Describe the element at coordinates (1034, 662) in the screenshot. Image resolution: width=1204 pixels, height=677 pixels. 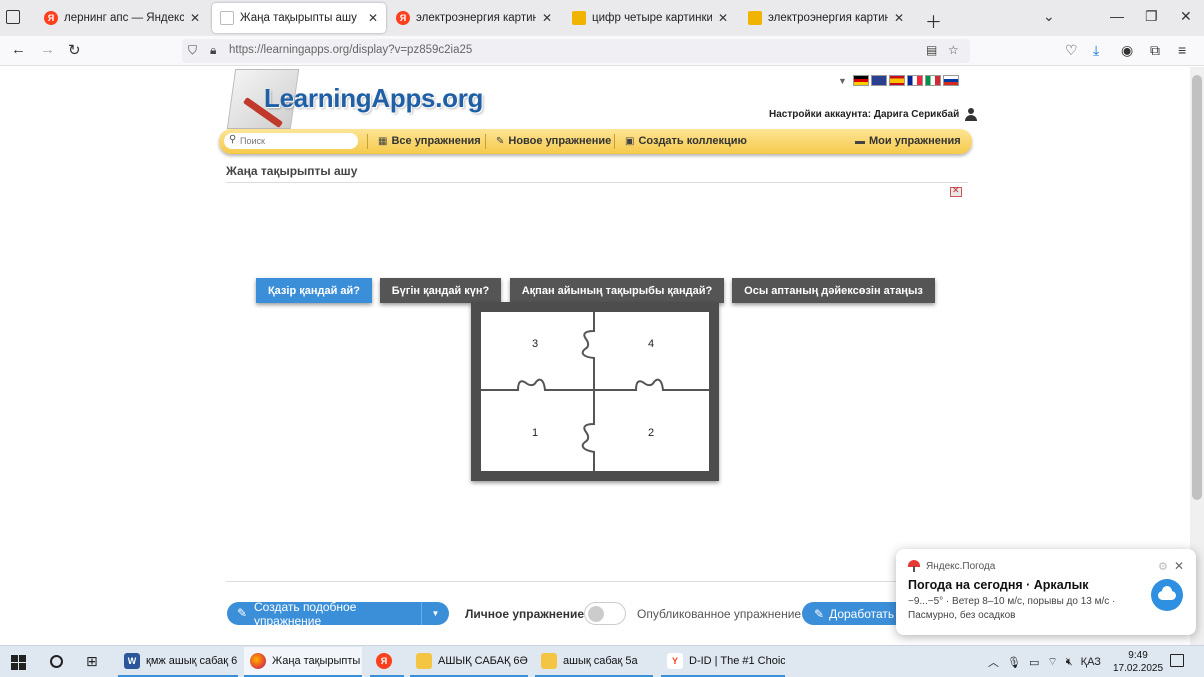
I see `battery-icon: ▭` at that location.